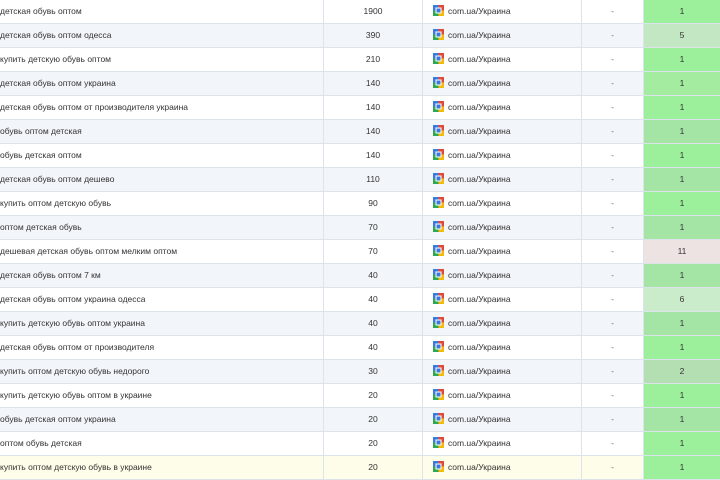  I want to click on keyword-cell: обувь оптом детская, so click(41, 131).